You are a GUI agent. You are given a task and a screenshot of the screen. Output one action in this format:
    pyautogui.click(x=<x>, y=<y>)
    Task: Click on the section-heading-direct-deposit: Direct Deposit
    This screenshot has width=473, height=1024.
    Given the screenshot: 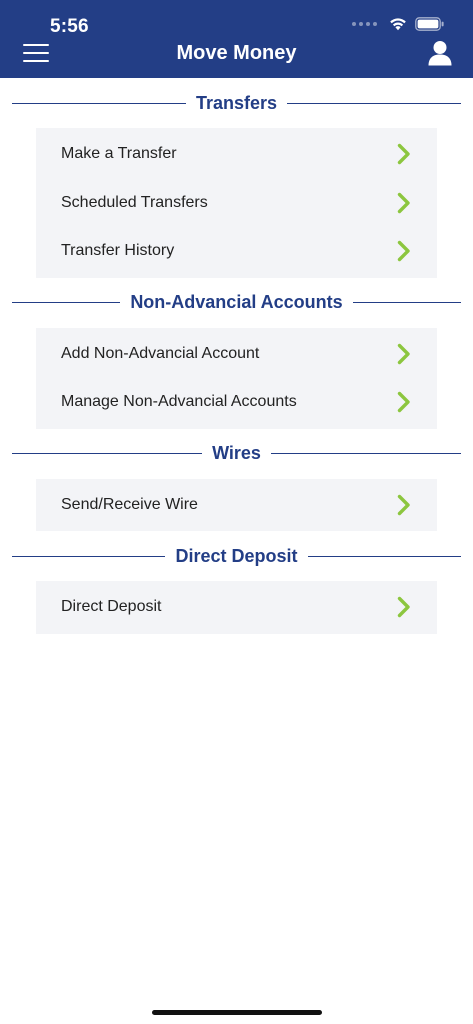 What is the action you would take?
    pyautogui.click(x=236, y=556)
    